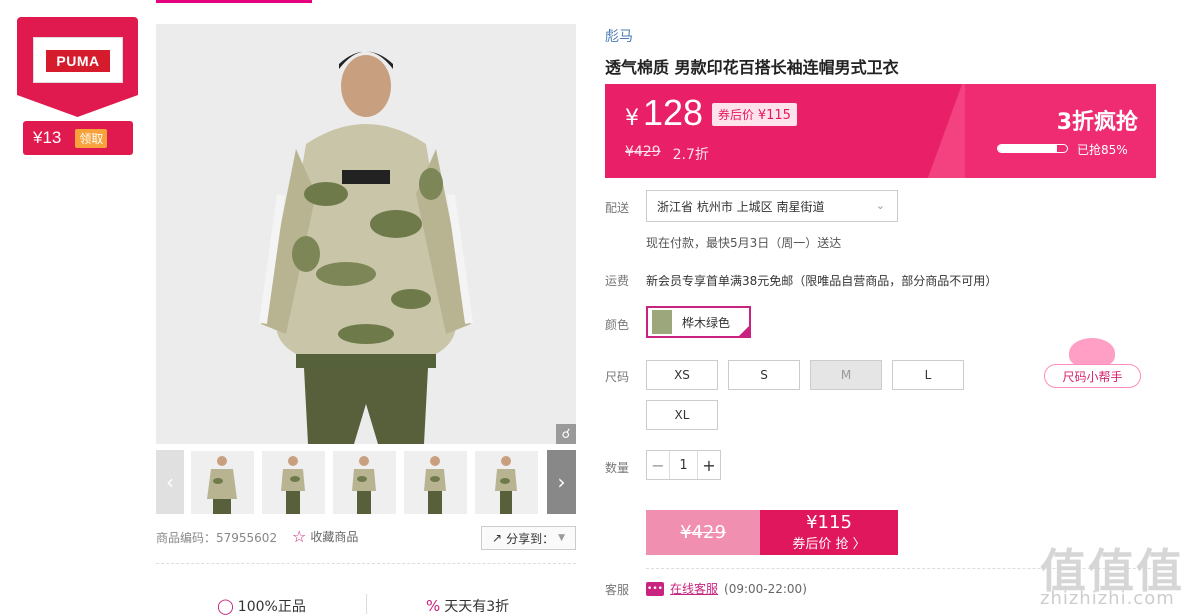  I want to click on original-price-button: ¥429, so click(703, 532).